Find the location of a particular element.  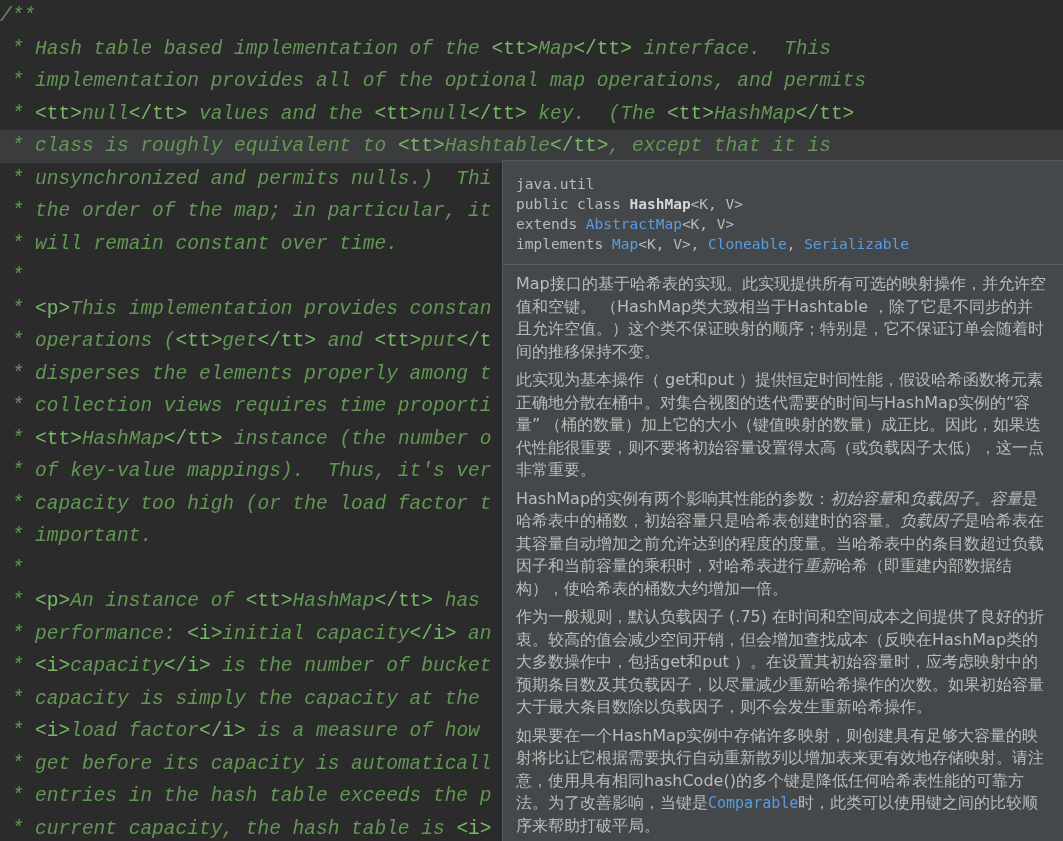

code-line: * unsynchronized and permits nulls.) Thi is located at coordinates (251, 179).